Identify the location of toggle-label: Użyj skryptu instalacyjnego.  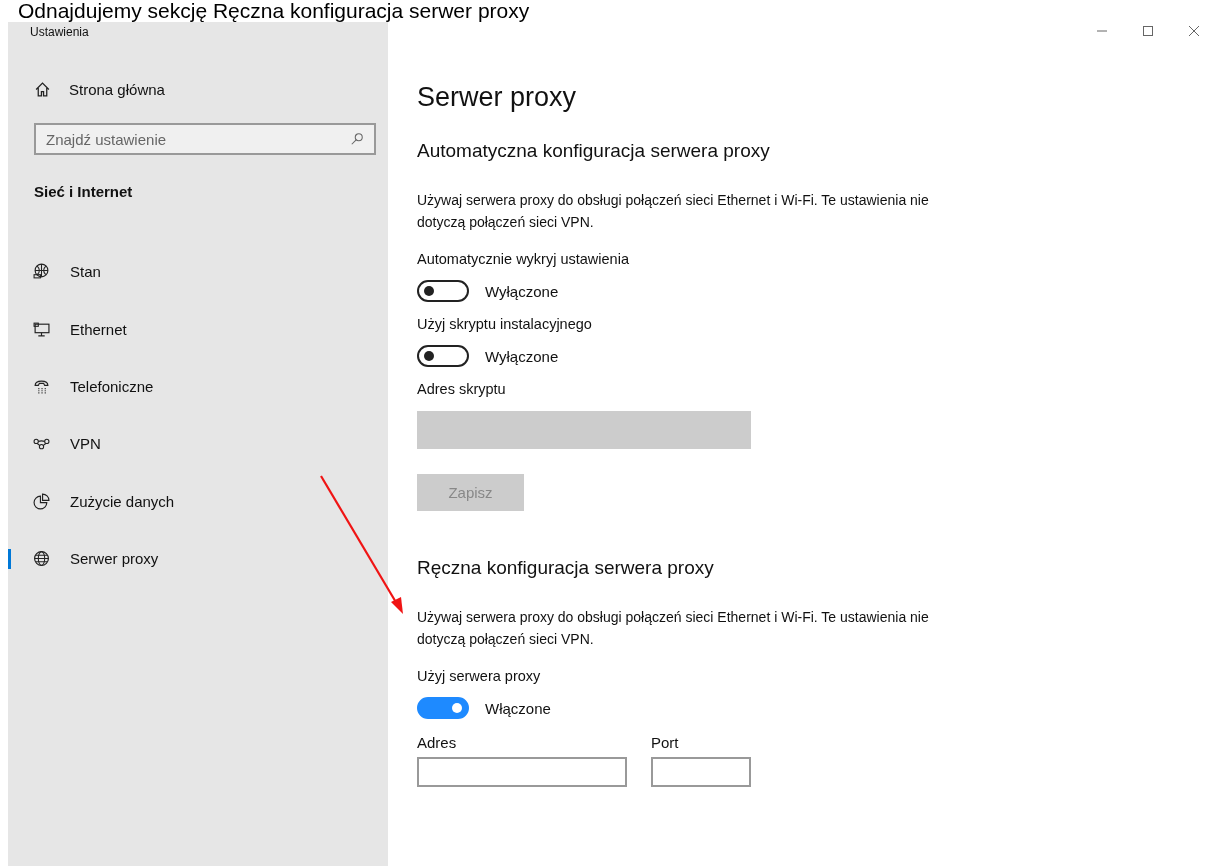
(505, 325).